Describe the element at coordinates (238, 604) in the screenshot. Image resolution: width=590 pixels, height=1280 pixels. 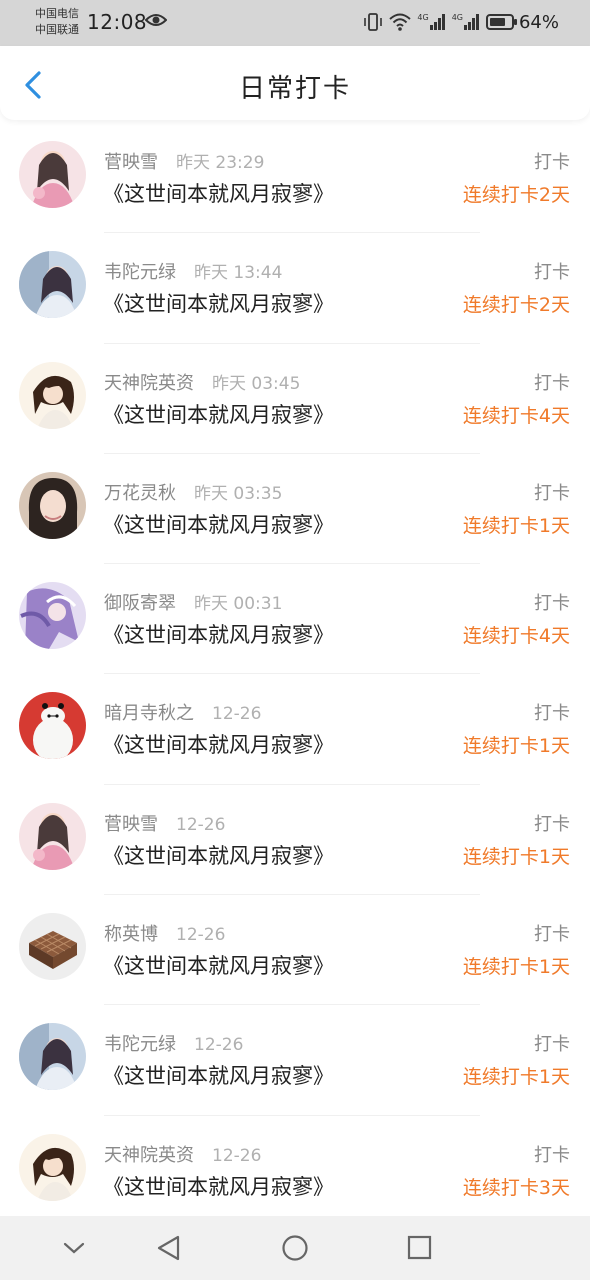
I see `timestamp: 昨天 00:31` at that location.